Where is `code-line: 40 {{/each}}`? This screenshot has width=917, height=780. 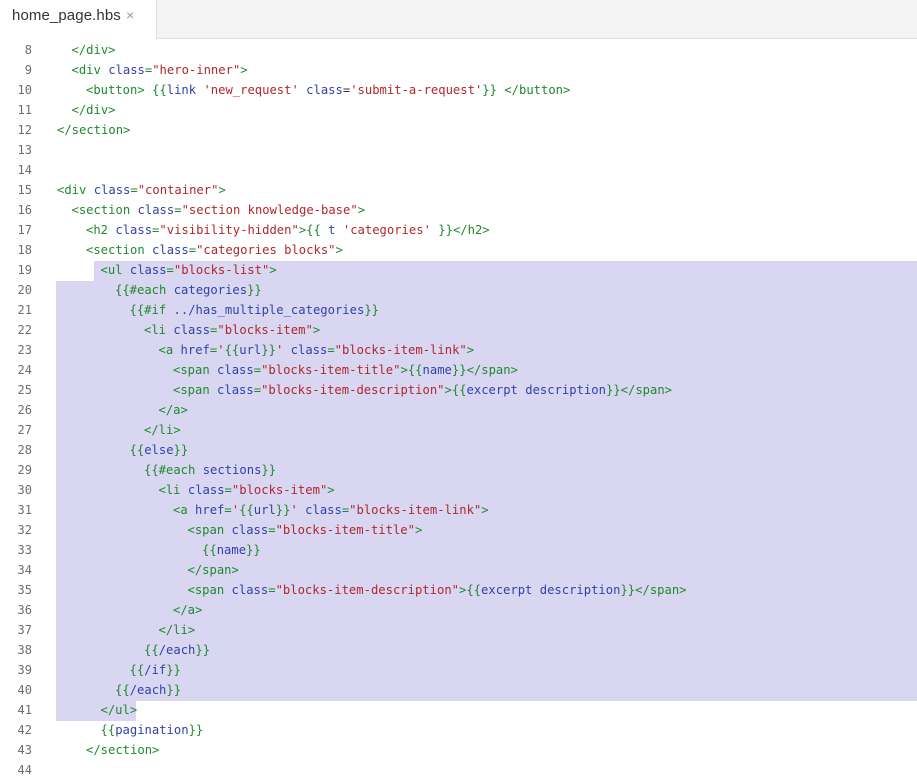
code-line: 40 {{/each}} is located at coordinates (458, 690).